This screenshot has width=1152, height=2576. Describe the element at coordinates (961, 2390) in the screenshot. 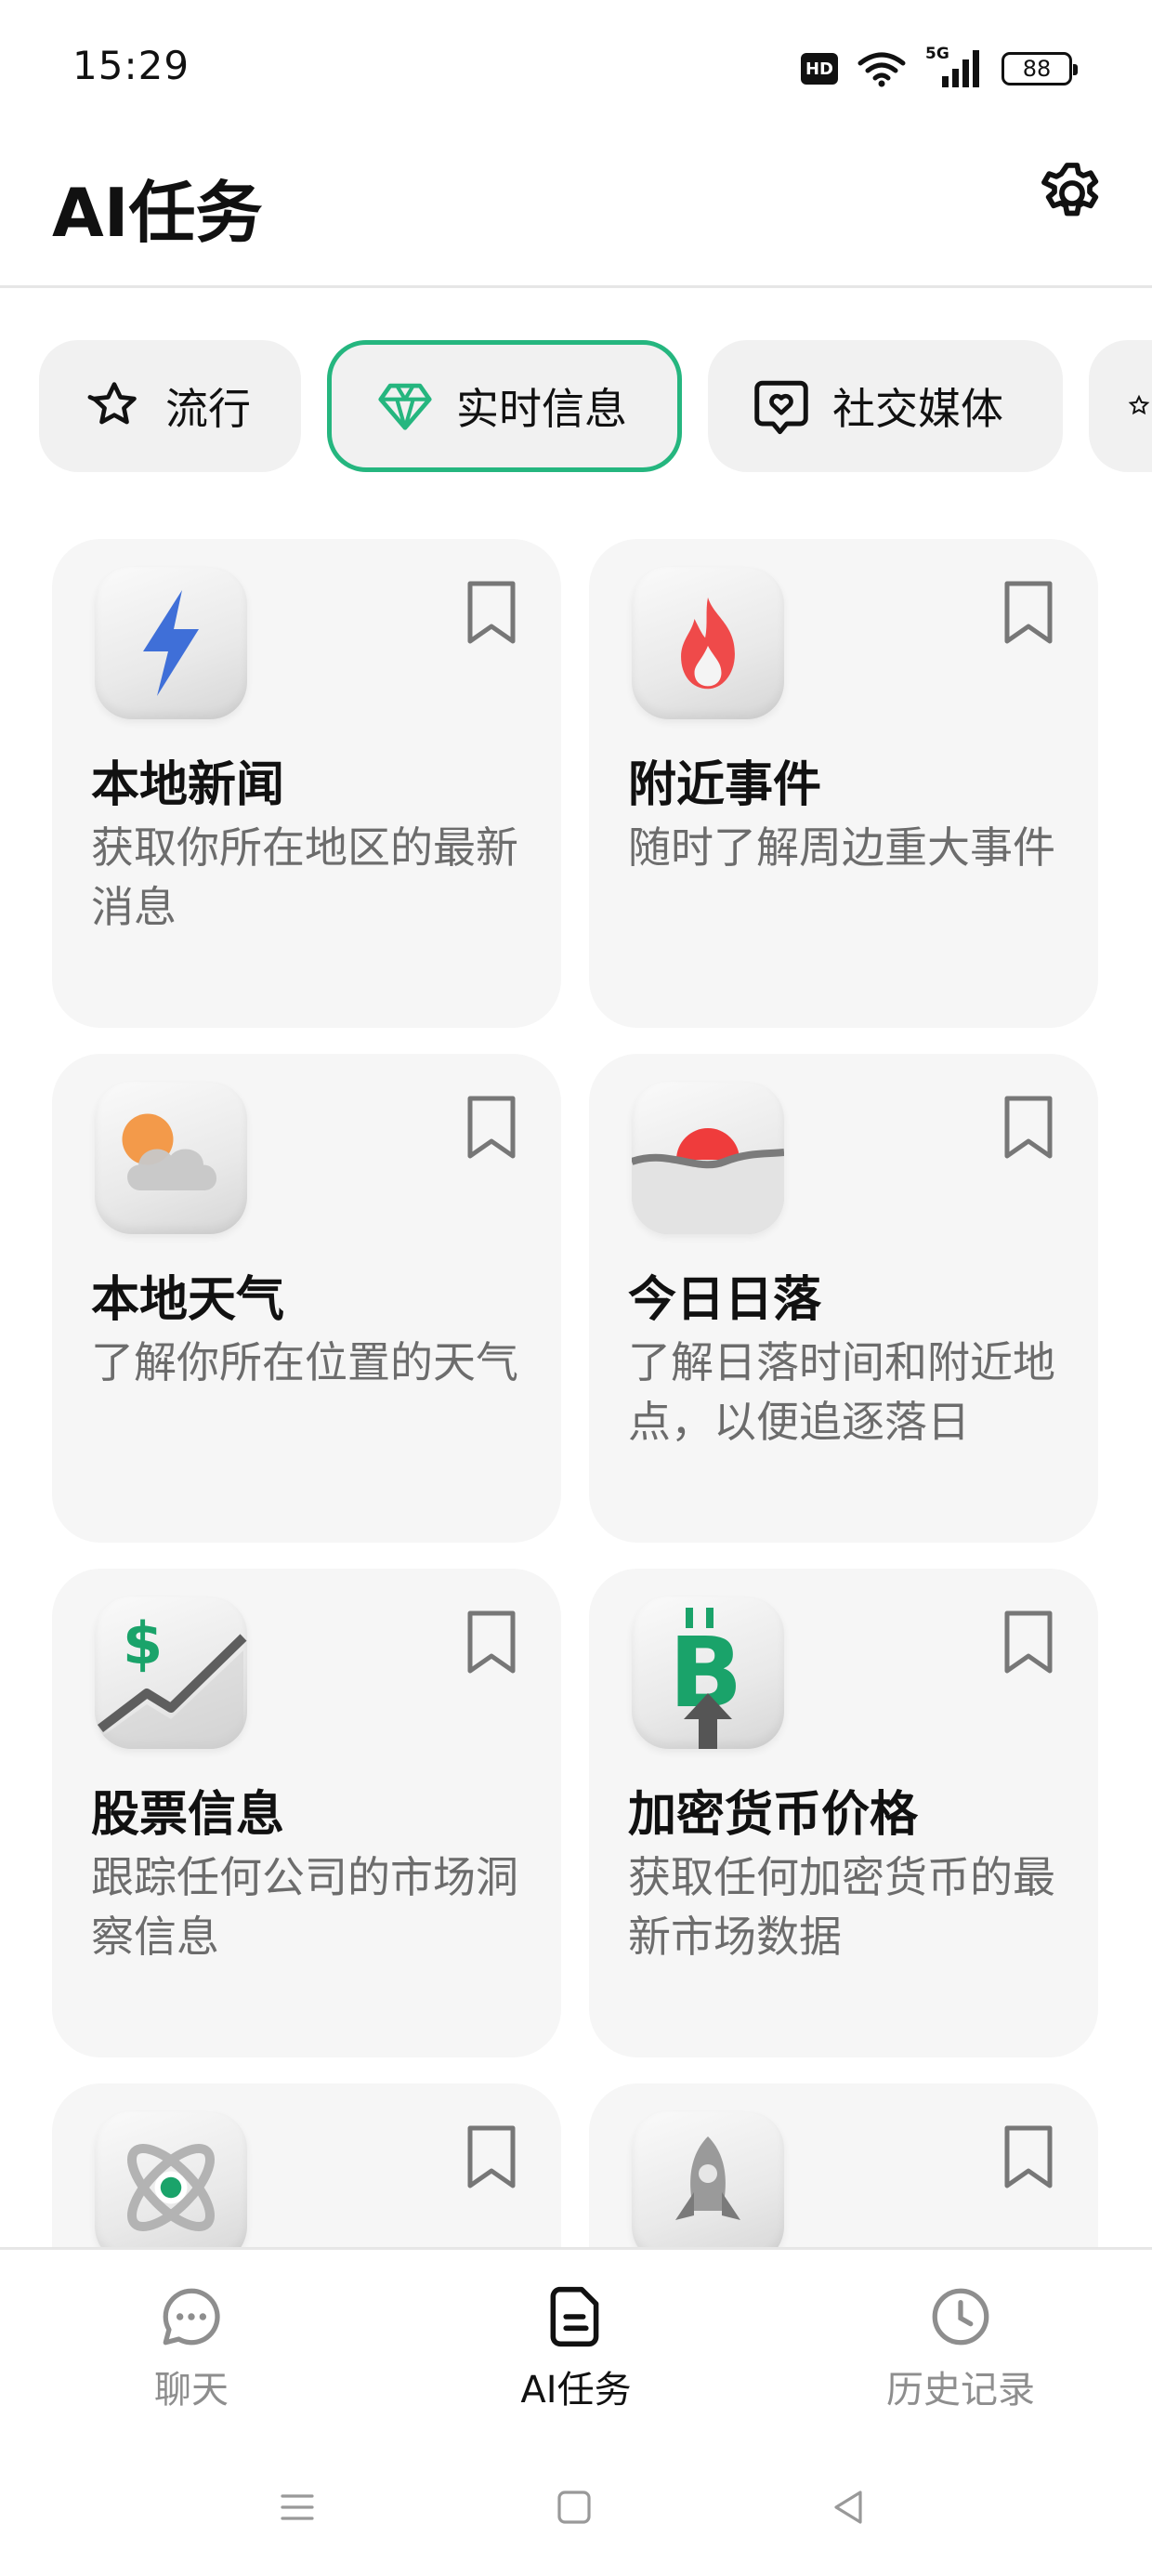

I see `nav-label: 历史记录` at that location.